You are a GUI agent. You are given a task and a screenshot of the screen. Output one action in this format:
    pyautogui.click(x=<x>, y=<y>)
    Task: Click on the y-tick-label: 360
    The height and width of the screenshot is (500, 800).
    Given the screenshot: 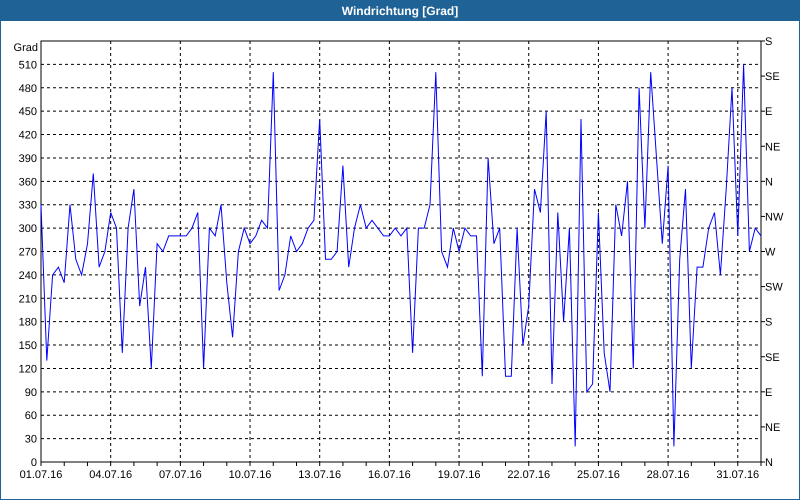 What is the action you would take?
    pyautogui.click(x=27, y=182)
    